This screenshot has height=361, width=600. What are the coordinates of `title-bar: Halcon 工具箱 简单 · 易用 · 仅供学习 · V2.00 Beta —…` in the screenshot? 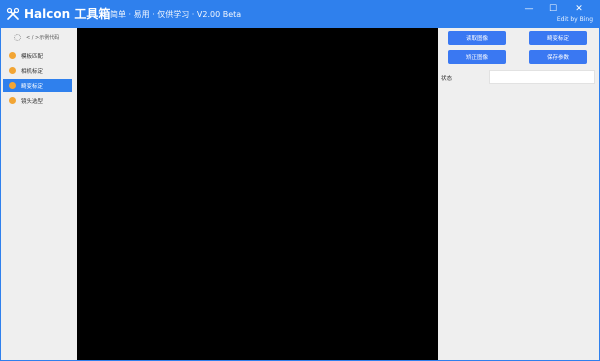 It's located at (300, 14).